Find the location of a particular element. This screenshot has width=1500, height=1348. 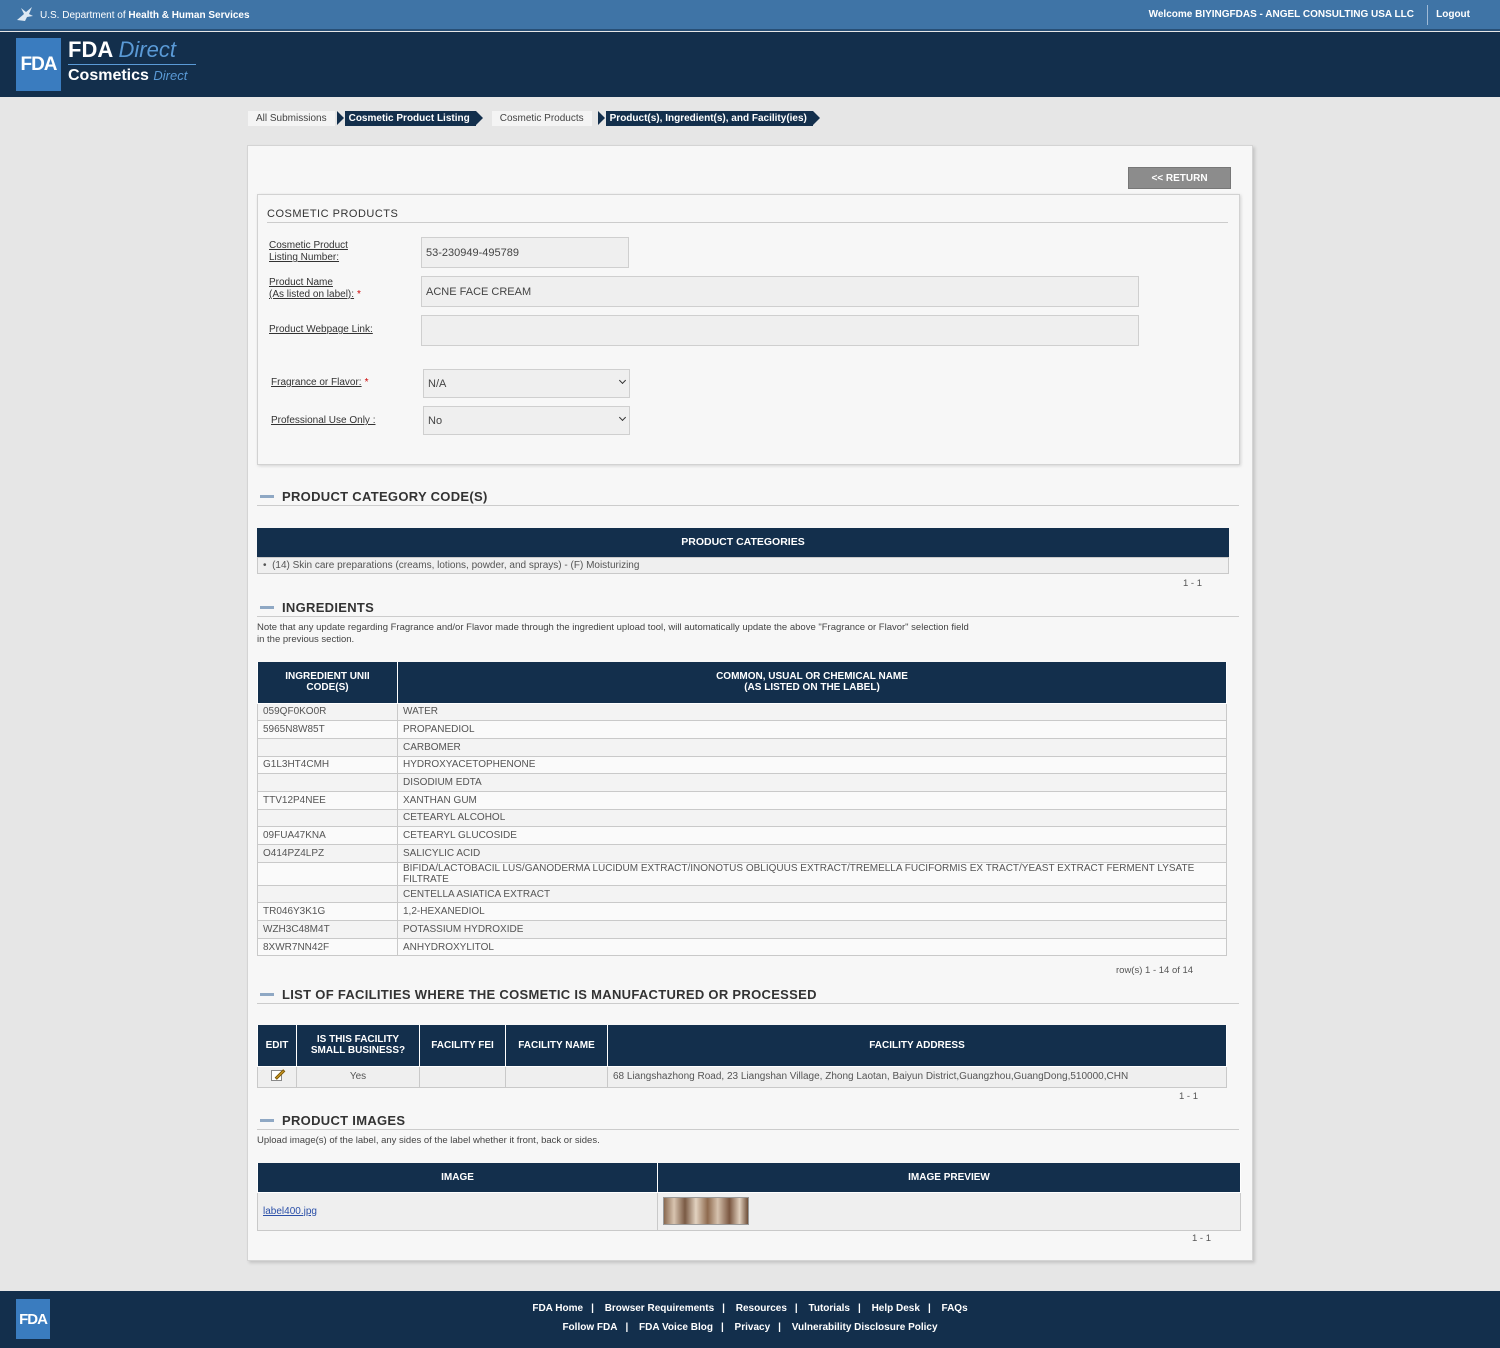

product-category-heading: PRODUCT CATEGORY CODE(S) is located at coordinates (374, 496).